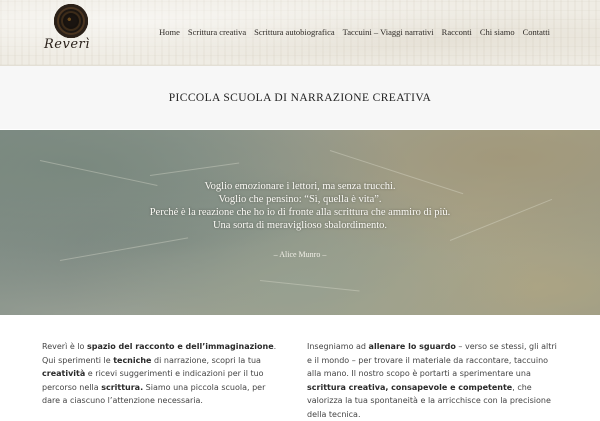 The image size is (600, 421). Describe the element at coordinates (132, 360) in the screenshot. I see `text-bold: tecniche` at that location.